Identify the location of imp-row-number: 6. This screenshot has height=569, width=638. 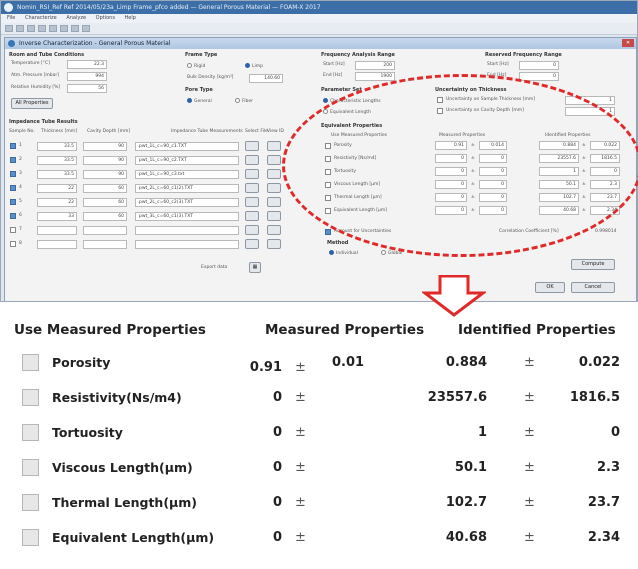
(20, 215).